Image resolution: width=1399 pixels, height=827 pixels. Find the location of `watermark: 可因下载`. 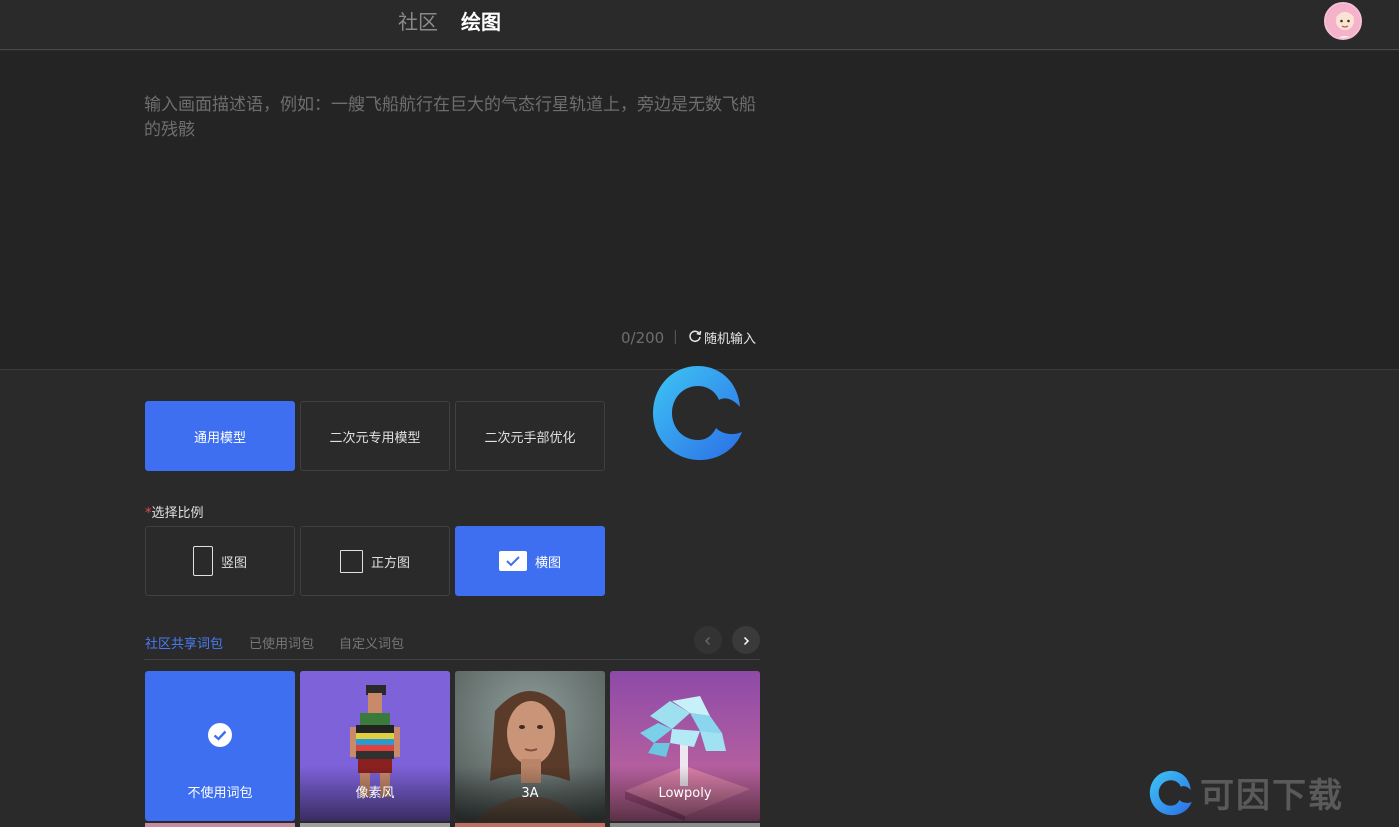

watermark: 可因下载 is located at coordinates (1246, 792).